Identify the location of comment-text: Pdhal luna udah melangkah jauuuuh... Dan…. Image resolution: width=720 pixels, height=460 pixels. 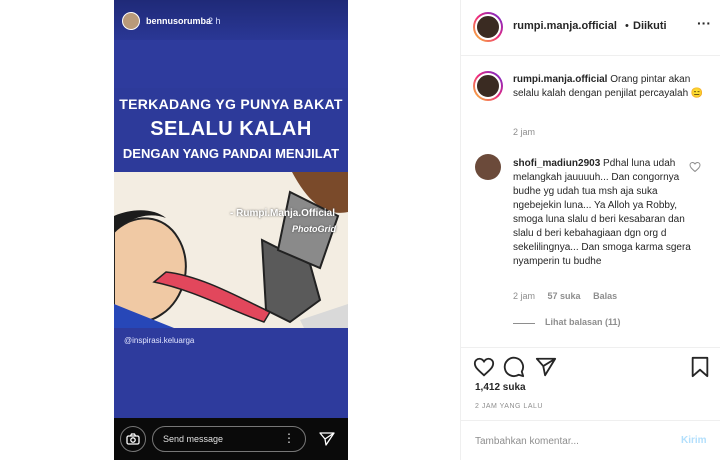
(602, 212).